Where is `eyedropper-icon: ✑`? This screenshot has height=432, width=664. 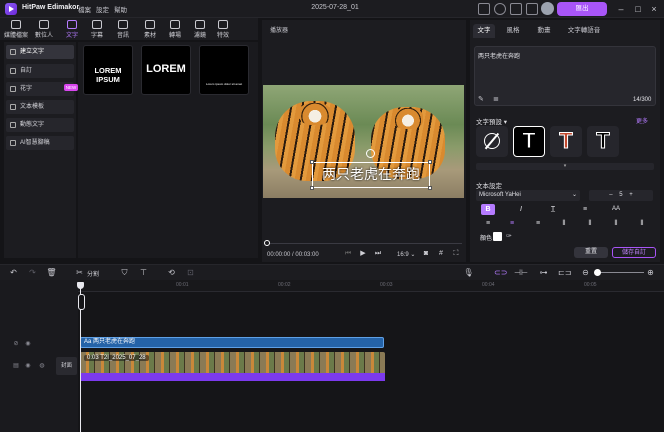 eyedropper-icon: ✑ is located at coordinates (509, 236).